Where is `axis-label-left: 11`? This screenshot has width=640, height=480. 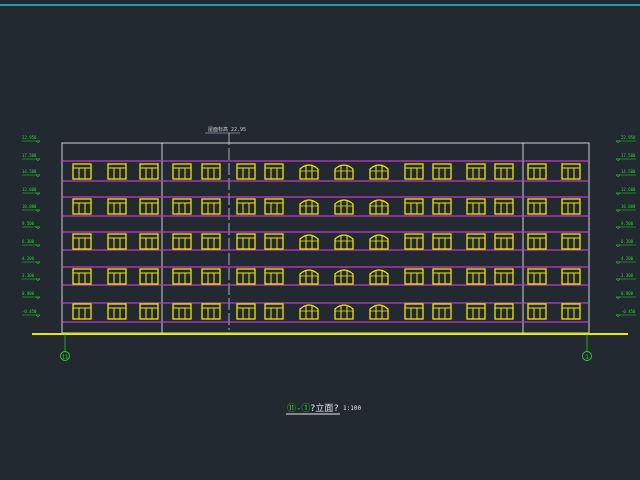 axis-label-left: 11 is located at coordinates (65, 357).